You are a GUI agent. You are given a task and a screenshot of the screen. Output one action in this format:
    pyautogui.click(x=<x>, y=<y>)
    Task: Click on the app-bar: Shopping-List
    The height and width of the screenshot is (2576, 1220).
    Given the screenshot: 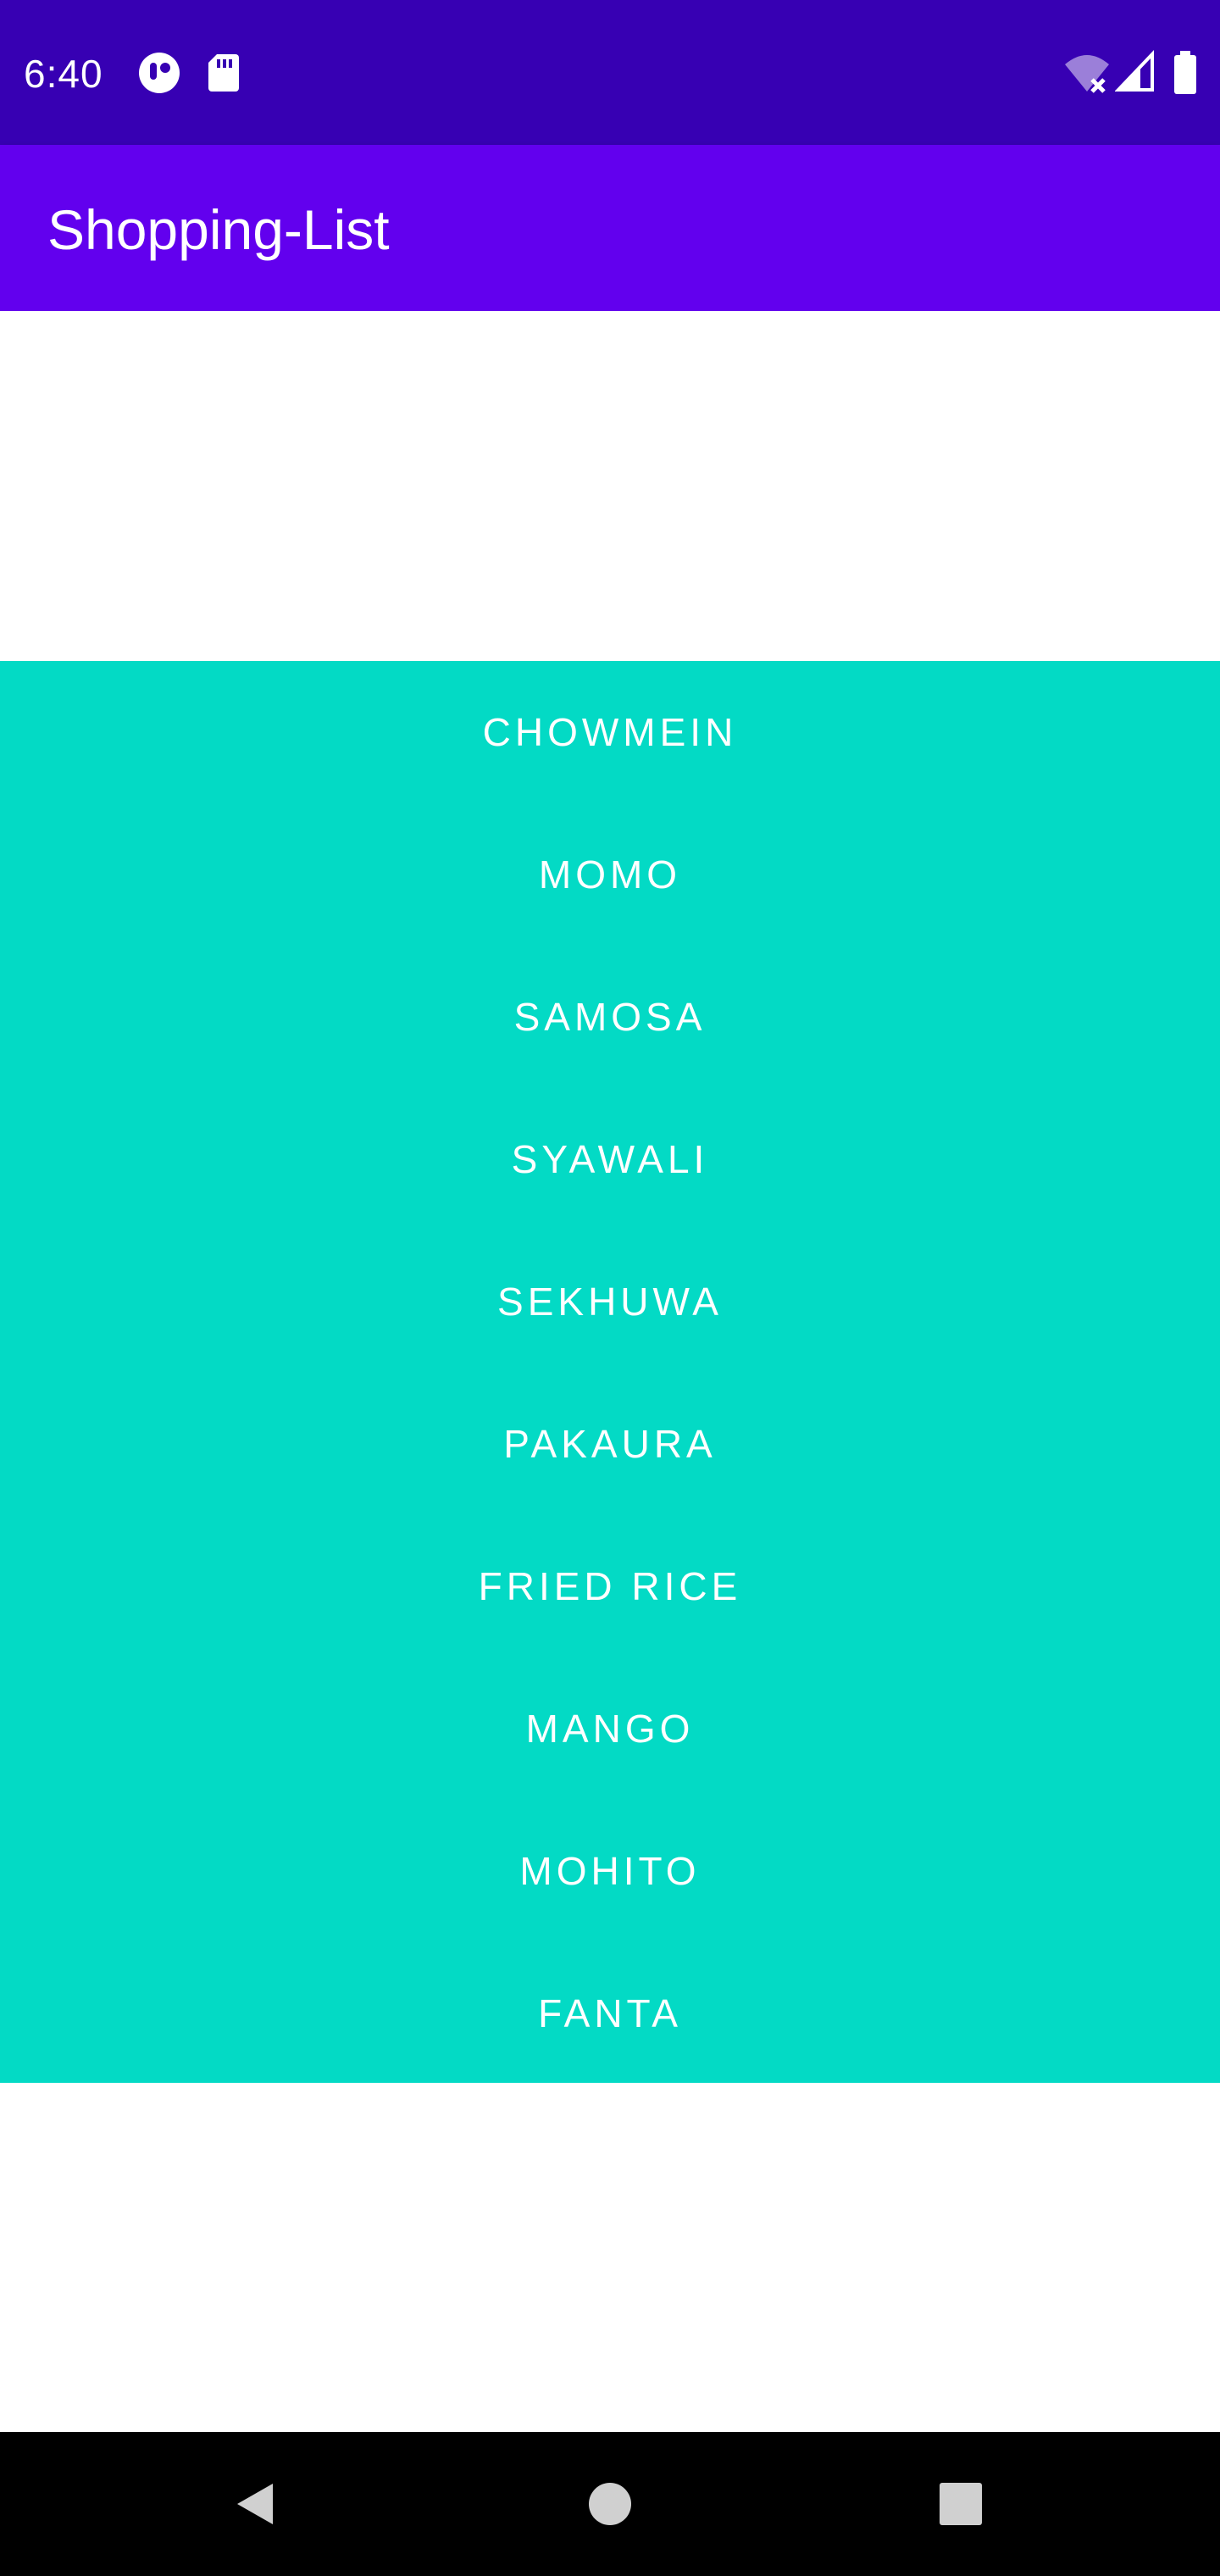 What is the action you would take?
    pyautogui.click(x=610, y=228)
    